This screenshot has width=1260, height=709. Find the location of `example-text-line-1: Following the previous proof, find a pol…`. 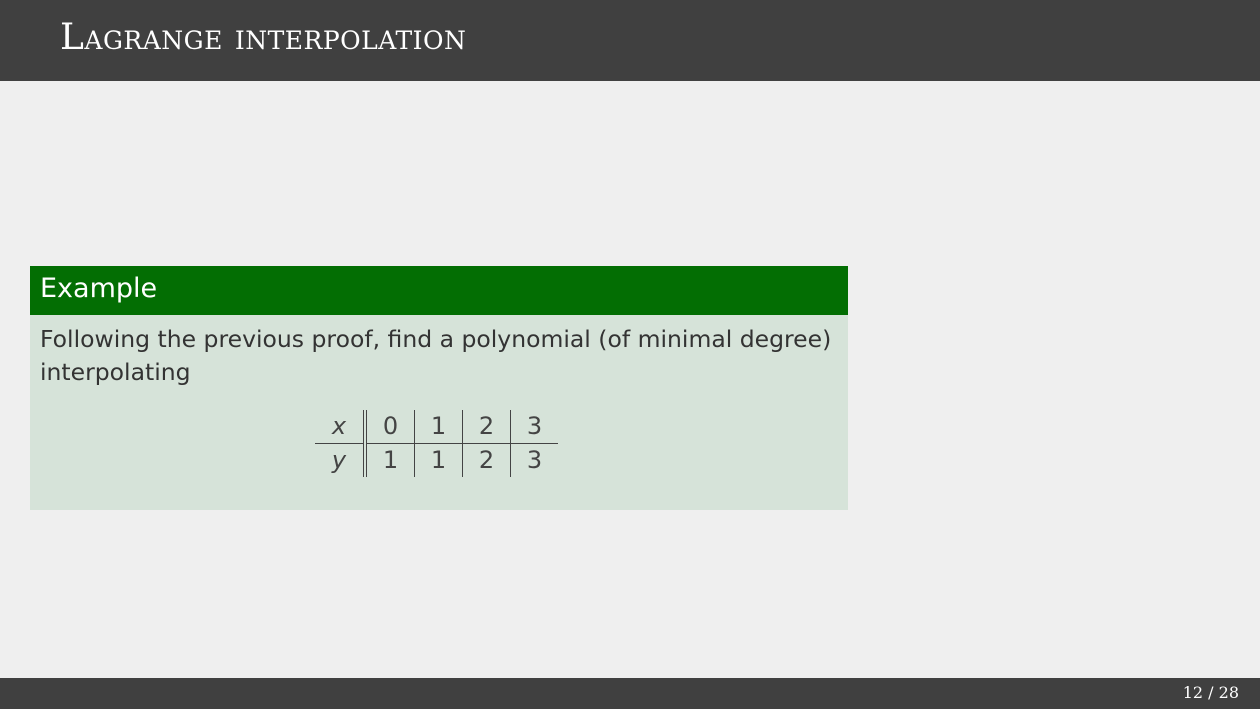

example-text-line-1: Following the previous proof, find a pol… is located at coordinates (436, 339).